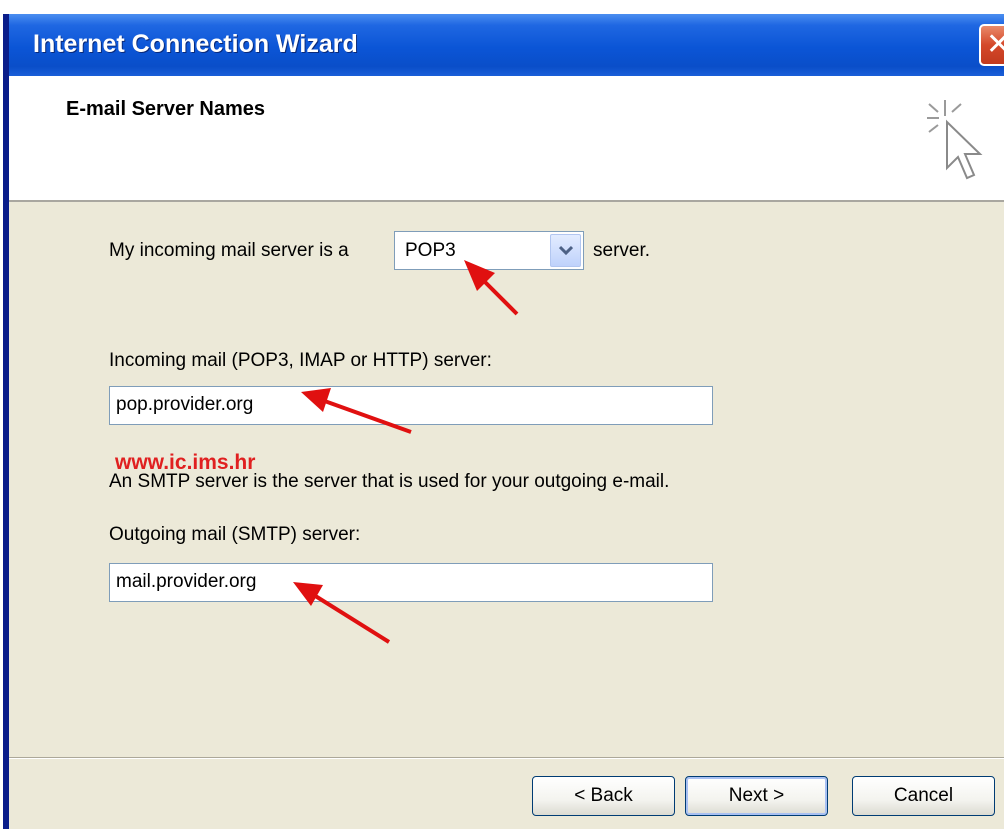 The height and width of the screenshot is (829, 1004). I want to click on incoming-server-input, so click(406, 405).